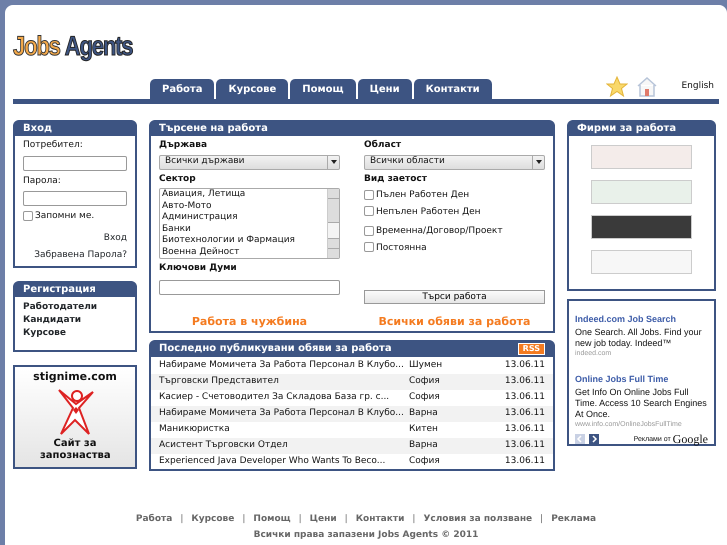  I want to click on list-option: Авто-Мото, so click(227, 206).